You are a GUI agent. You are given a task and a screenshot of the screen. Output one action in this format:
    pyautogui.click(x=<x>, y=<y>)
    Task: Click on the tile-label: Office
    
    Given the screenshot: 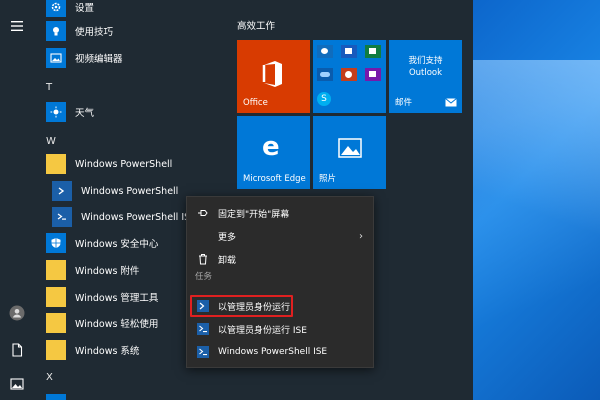 What is the action you would take?
    pyautogui.click(x=255, y=103)
    